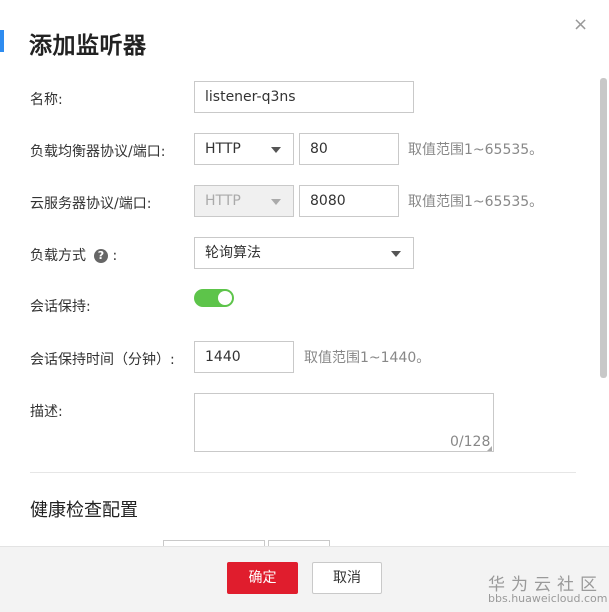  What do you see at coordinates (244, 357) in the screenshot?
I see `session-time-input: 1440` at bounding box center [244, 357].